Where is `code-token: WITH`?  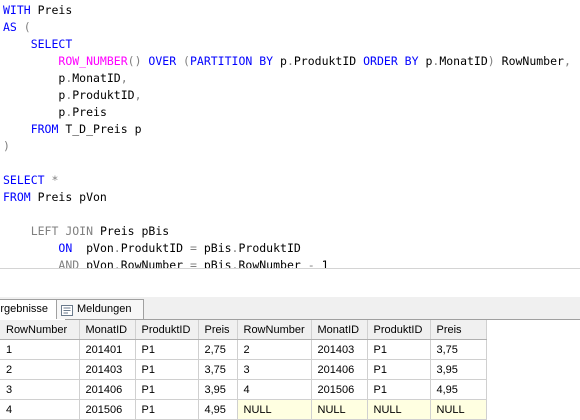 code-token: WITH is located at coordinates (20, 10).